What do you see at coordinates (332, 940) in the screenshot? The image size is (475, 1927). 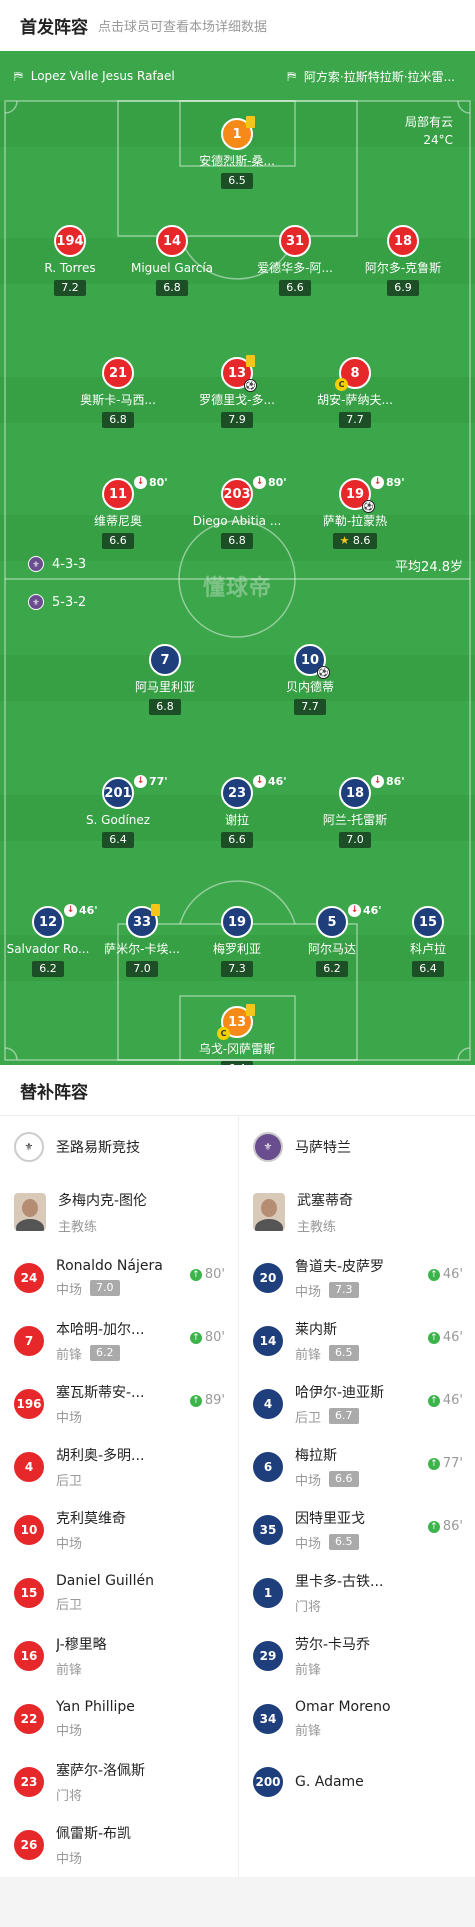 I see `away-player: 5 ↓ 46' 阿尔马达 6.2` at bounding box center [332, 940].